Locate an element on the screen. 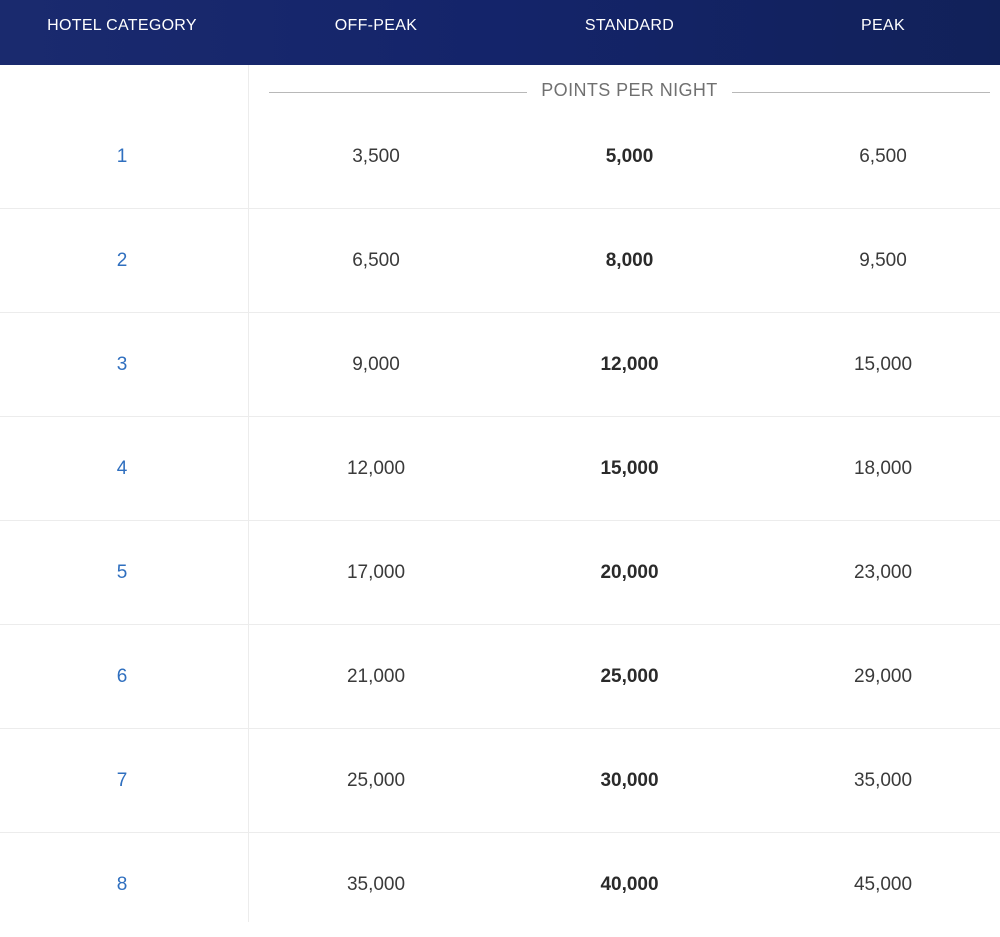 Image resolution: width=1000 pixels, height=937 pixels. table-row: 8 35,000 40,000 45,000 is located at coordinates (500, 885).